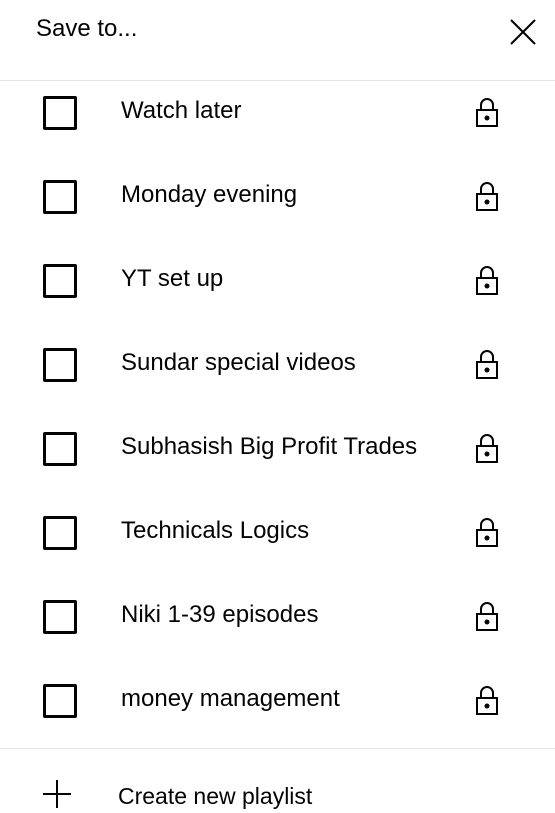 The image size is (555, 813). I want to click on footer-divider, so click(277, 748).